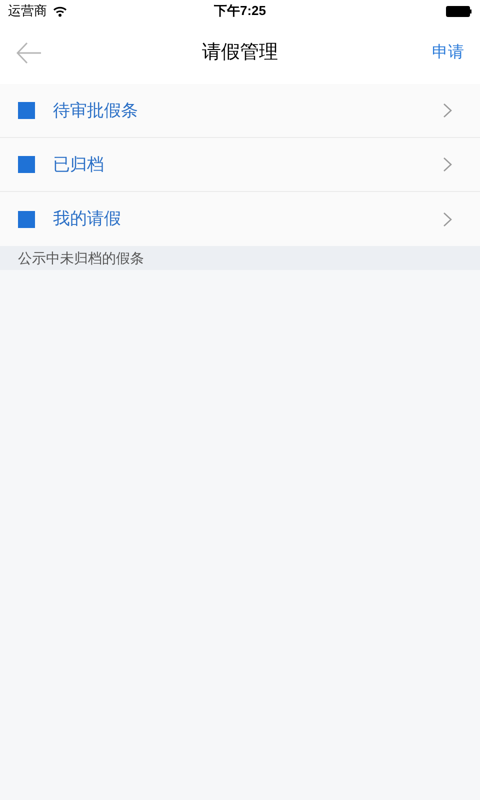 Image resolution: width=480 pixels, height=800 pixels. What do you see at coordinates (240, 165) in the screenshot?
I see `menu-row: 已归档` at bounding box center [240, 165].